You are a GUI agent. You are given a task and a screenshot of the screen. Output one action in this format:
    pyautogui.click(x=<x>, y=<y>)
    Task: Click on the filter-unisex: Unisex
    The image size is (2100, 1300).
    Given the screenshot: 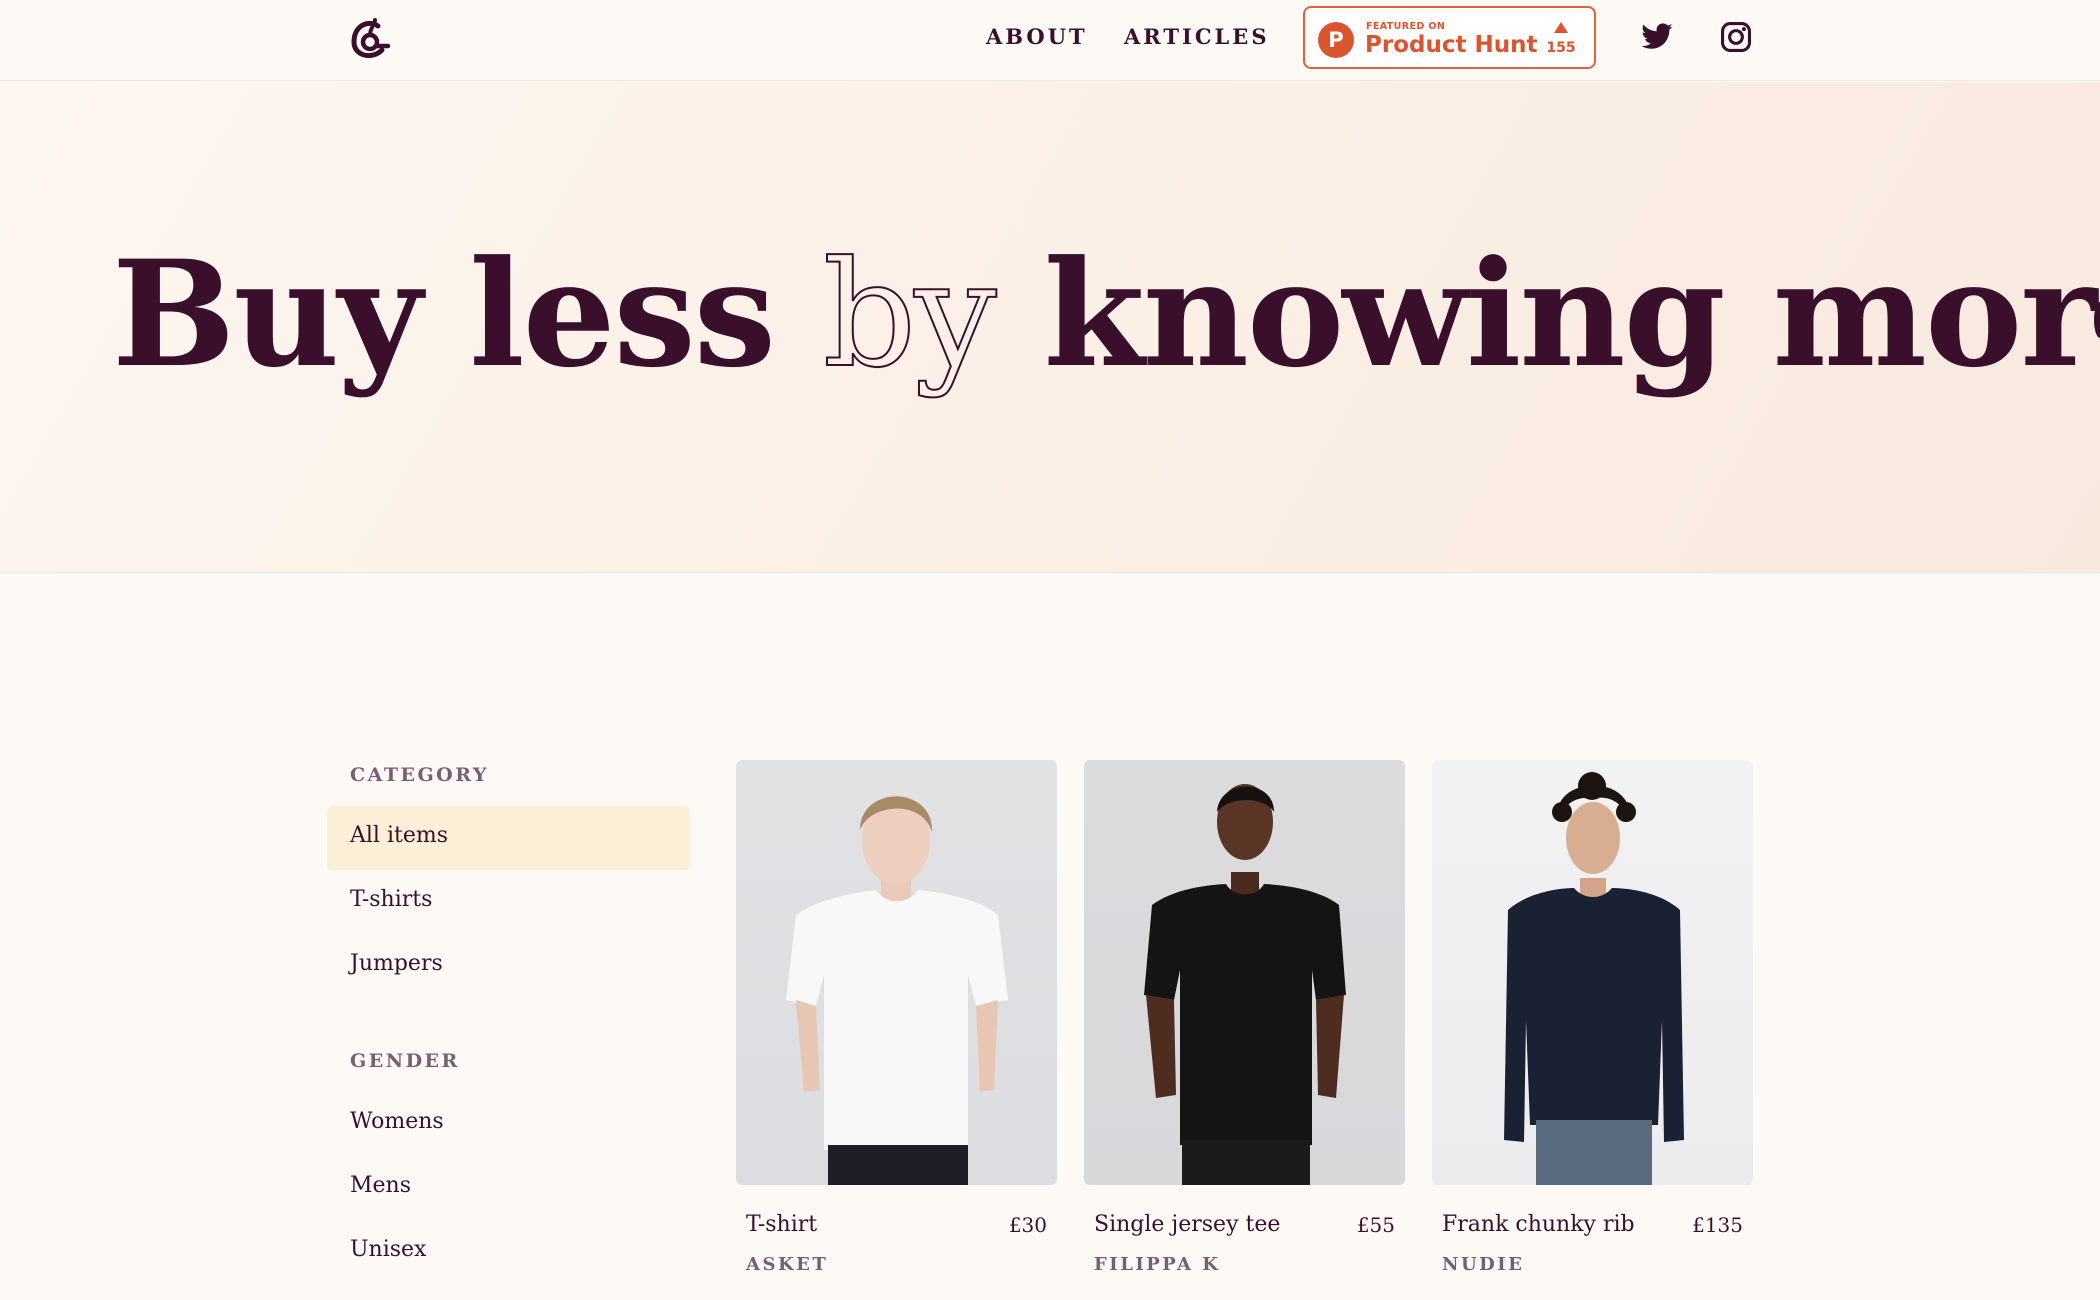 What is the action you would take?
    pyautogui.click(x=508, y=1252)
    